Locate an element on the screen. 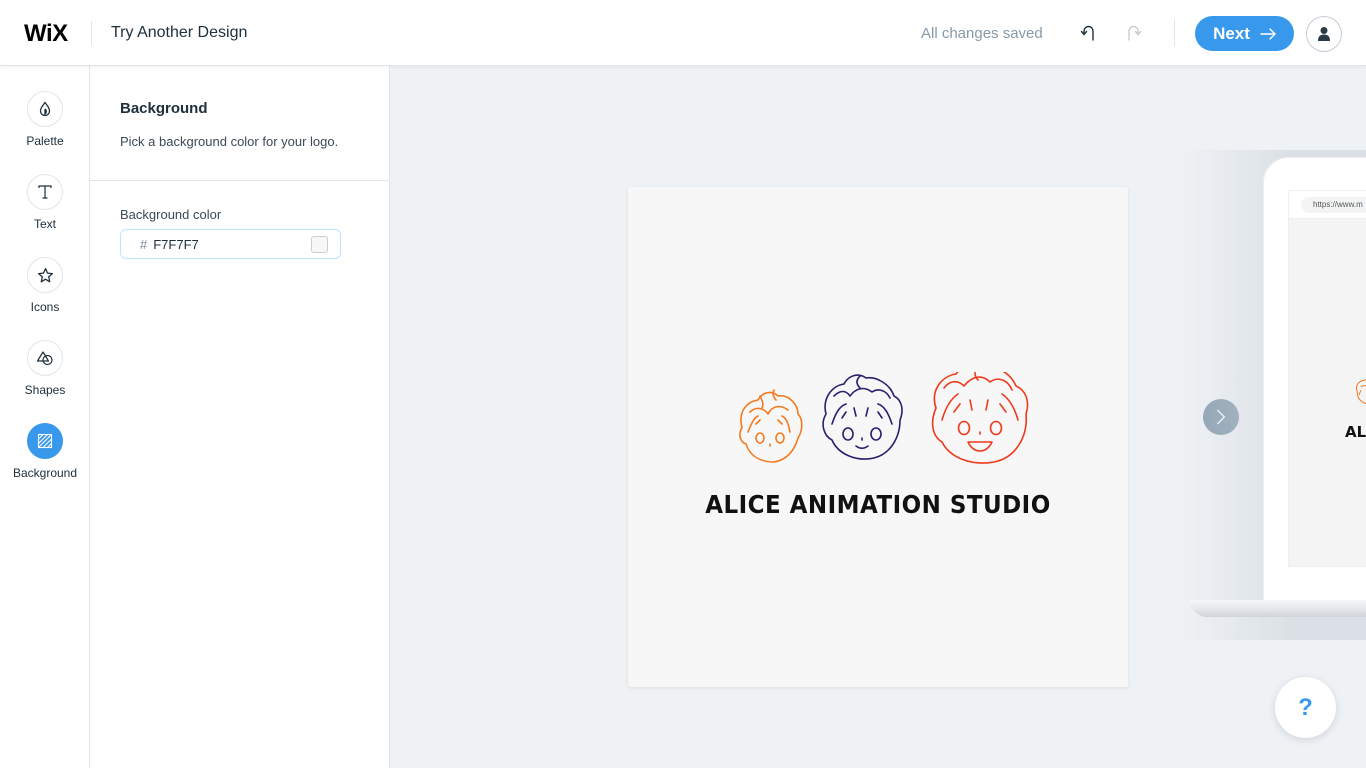 The image size is (1366, 768). rail-icon-circle-active is located at coordinates (45, 441).